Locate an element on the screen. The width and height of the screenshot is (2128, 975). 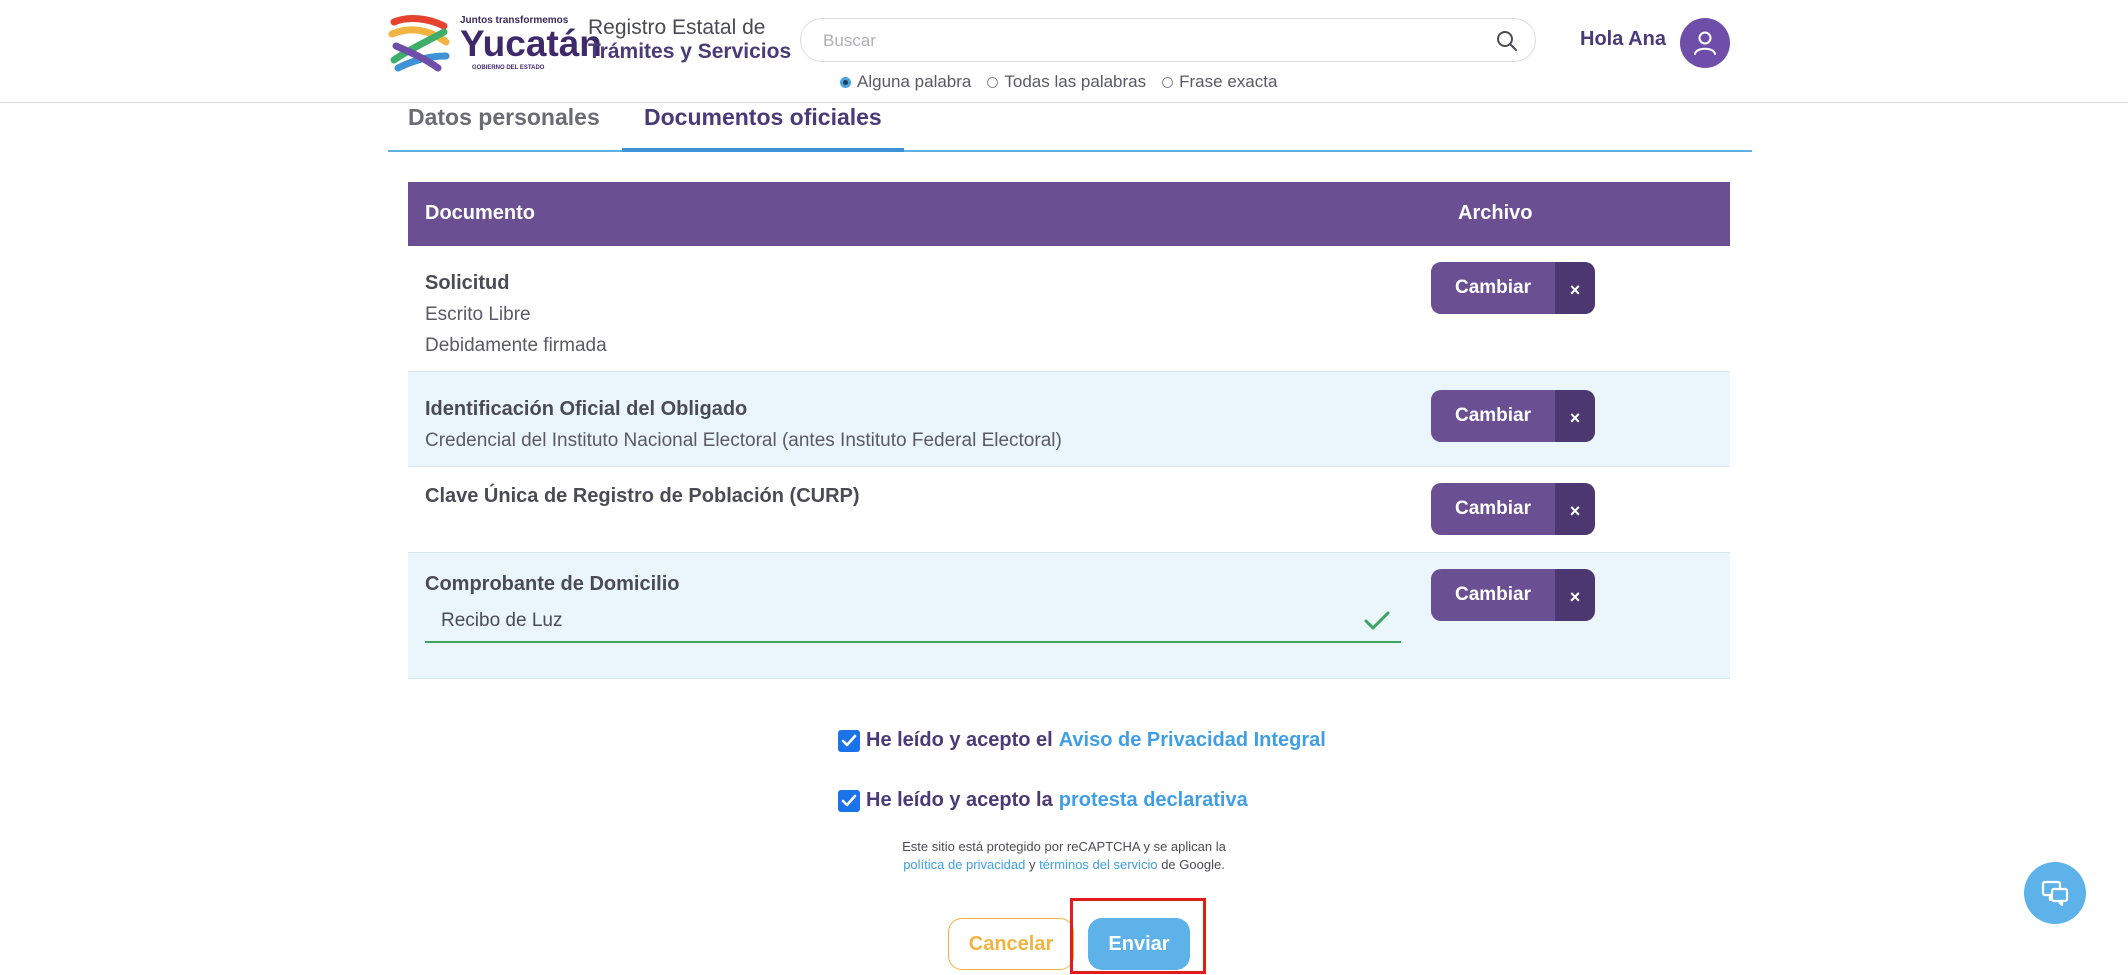
radio-selected is located at coordinates (845, 82).